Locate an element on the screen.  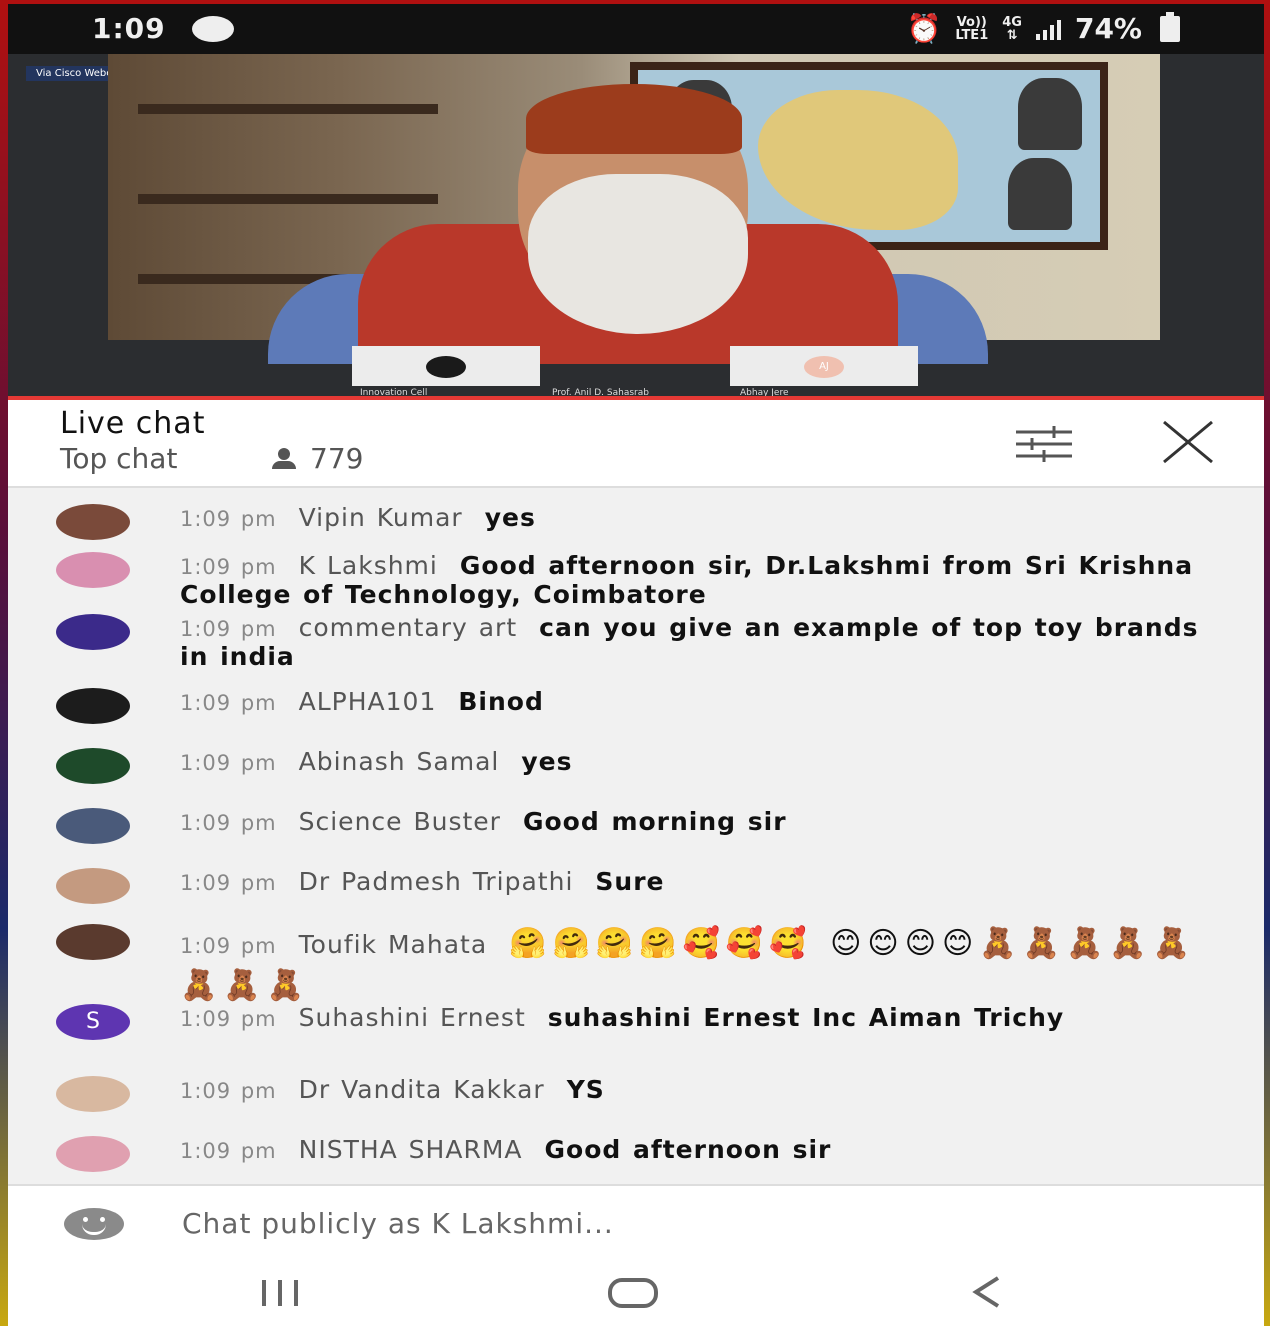
tune-icon is located at coordinates (1044, 444).